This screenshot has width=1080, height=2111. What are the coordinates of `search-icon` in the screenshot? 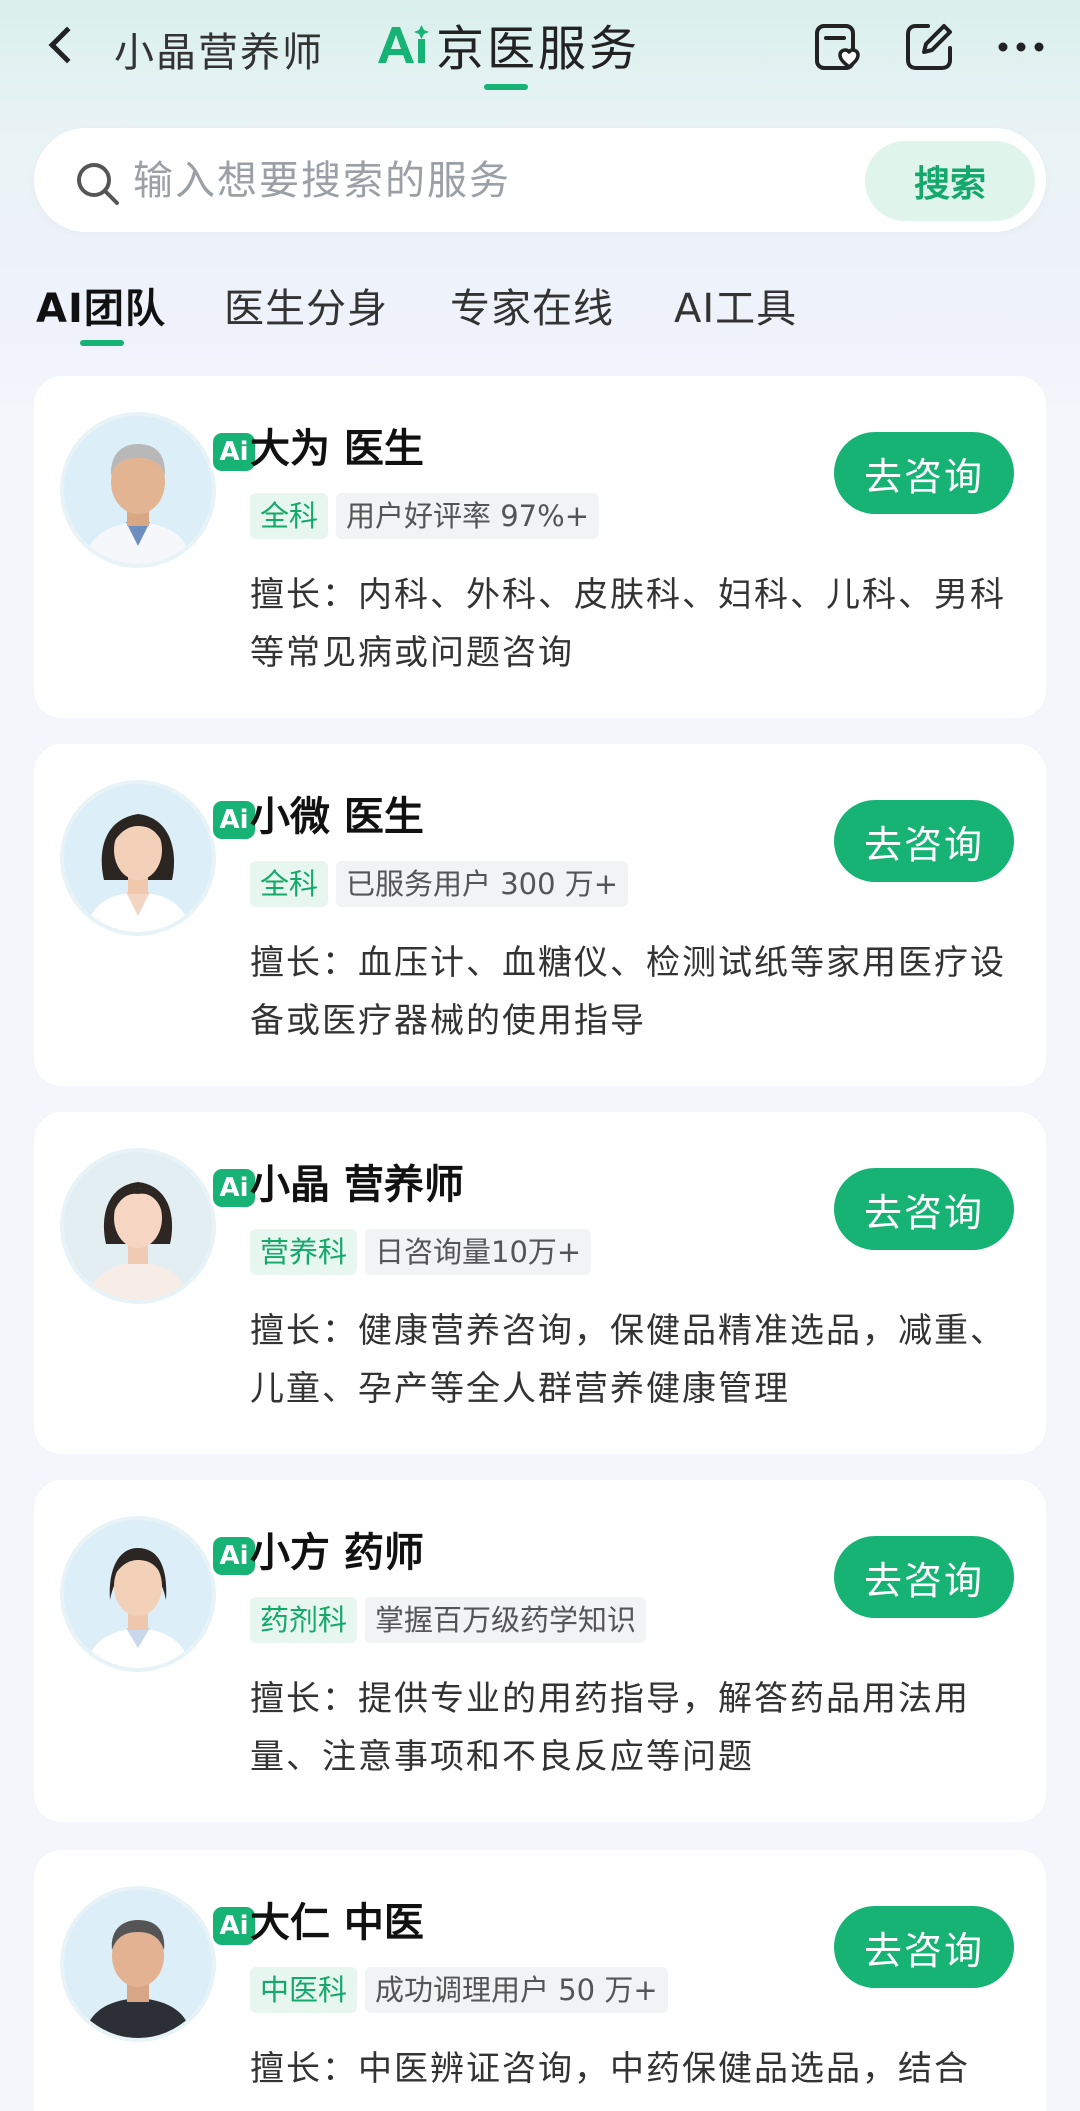 It's located at (98, 184).